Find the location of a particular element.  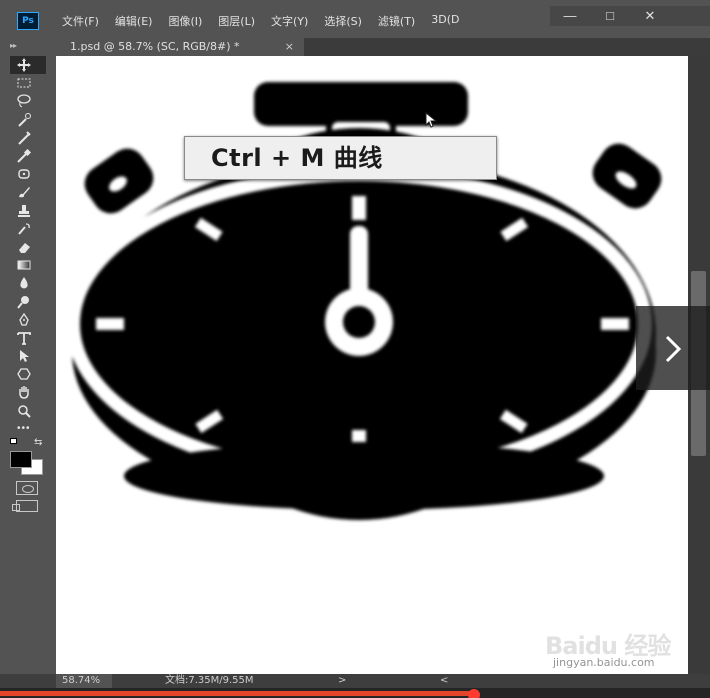

lasso-tool-icon is located at coordinates (28, 101).